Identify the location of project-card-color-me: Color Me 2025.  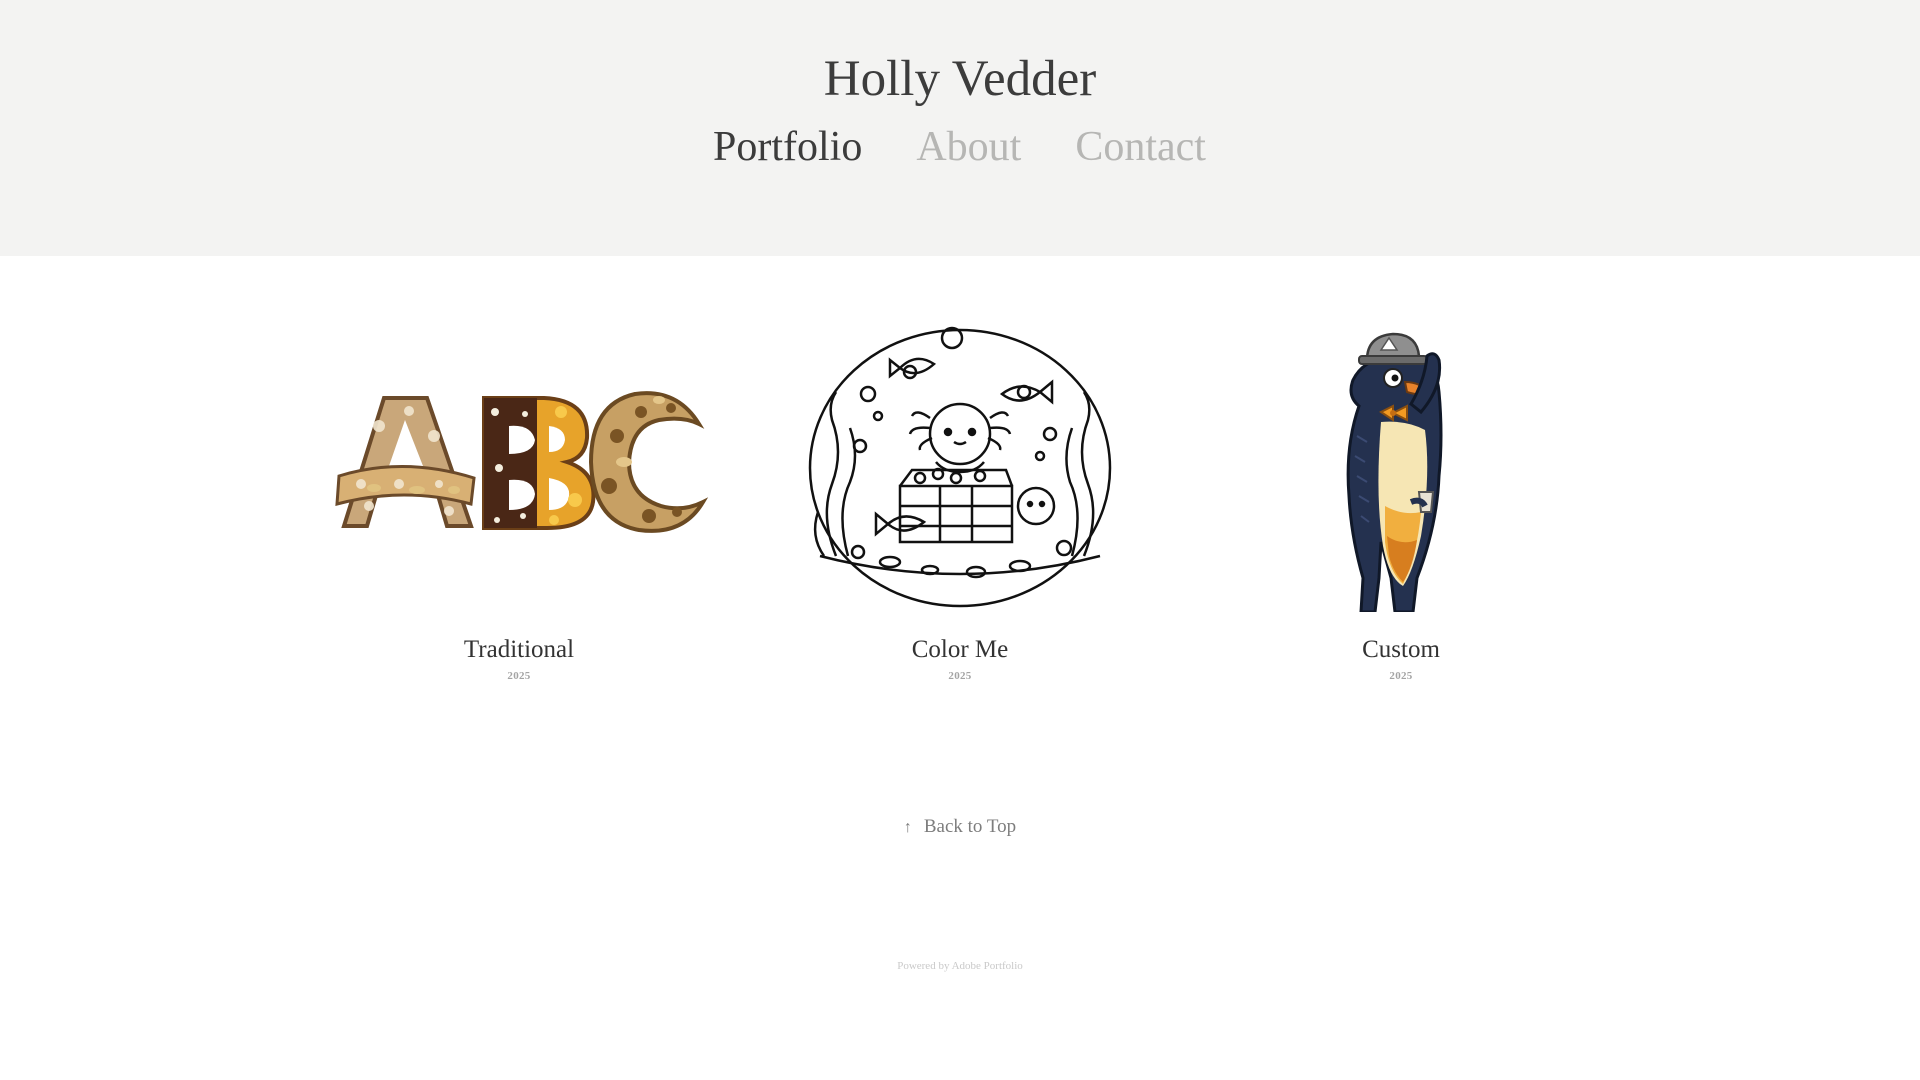
(960, 499).